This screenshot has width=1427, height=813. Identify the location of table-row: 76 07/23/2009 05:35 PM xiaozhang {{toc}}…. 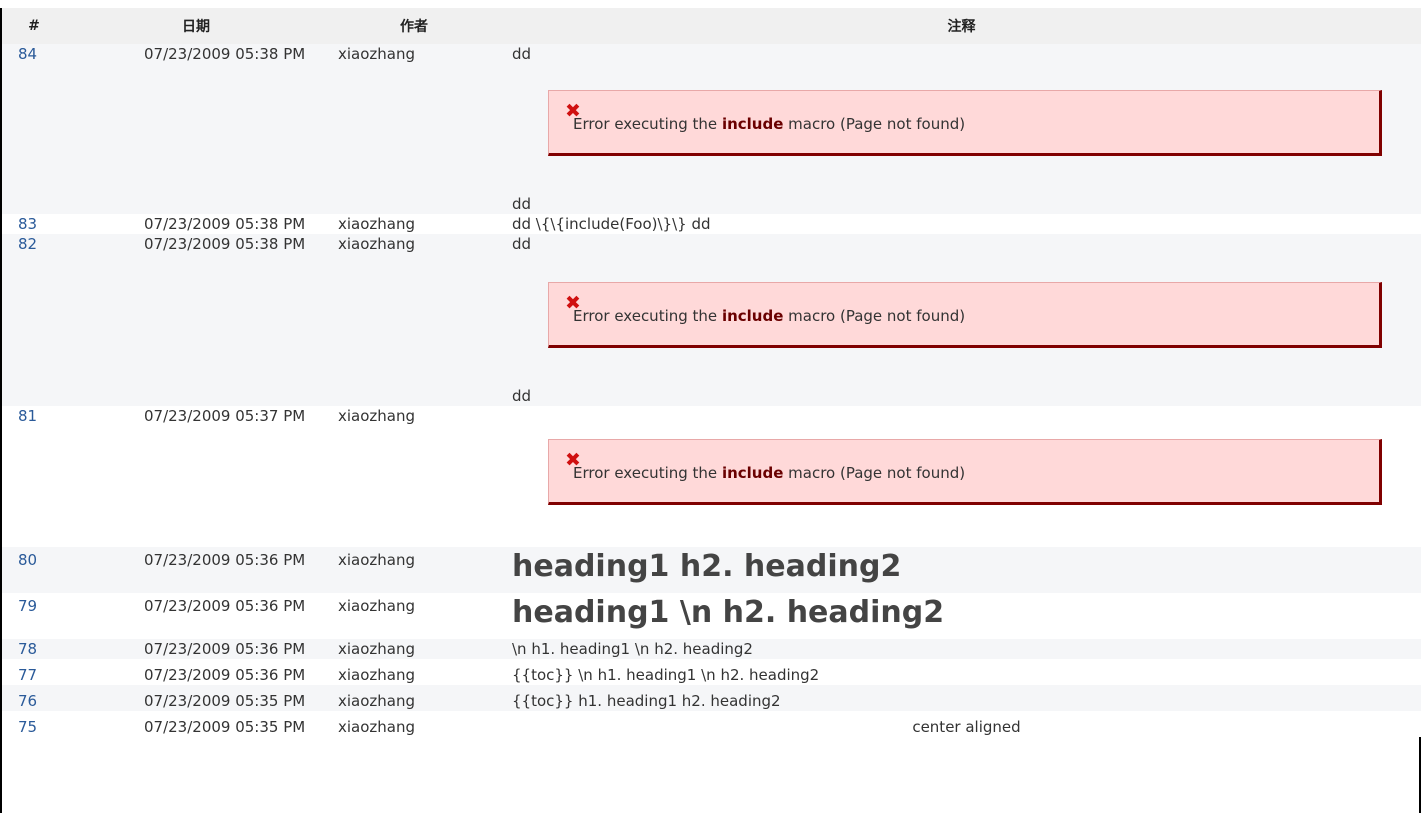
(711, 698).